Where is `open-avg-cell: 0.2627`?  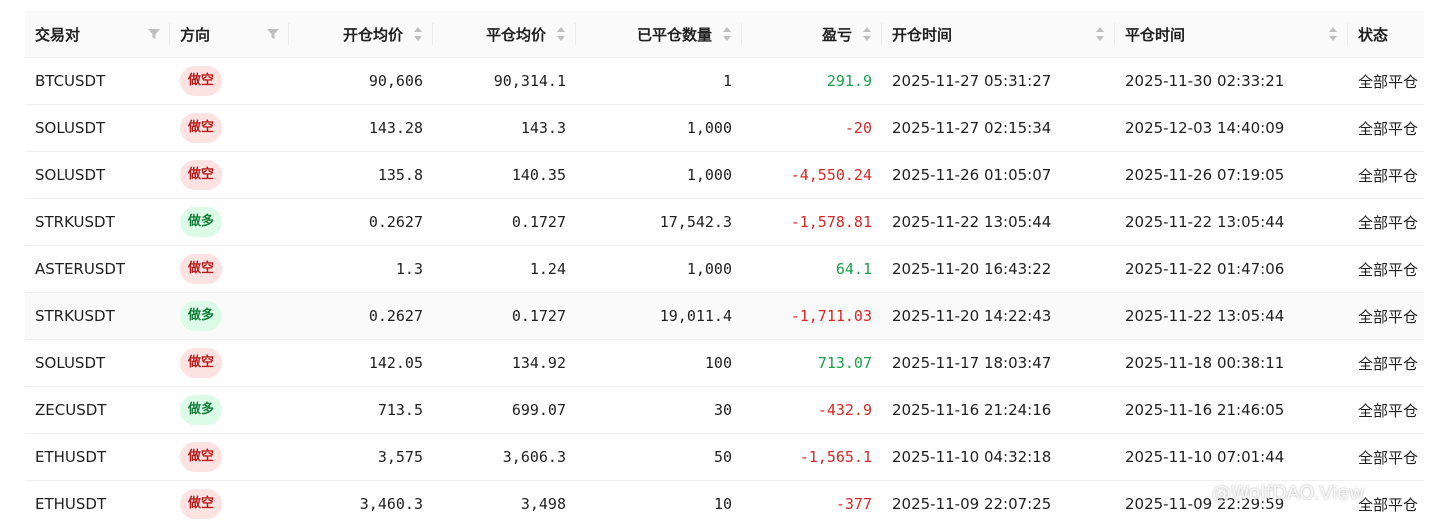 open-avg-cell: 0.2627 is located at coordinates (361, 222).